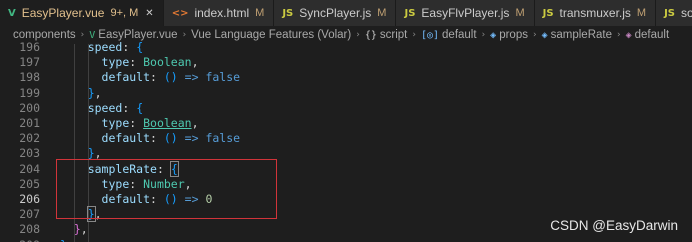 Image resolution: width=692 pixels, height=242 pixels. What do you see at coordinates (370, 35) in the screenshot?
I see `braces-icon: {}` at bounding box center [370, 35].